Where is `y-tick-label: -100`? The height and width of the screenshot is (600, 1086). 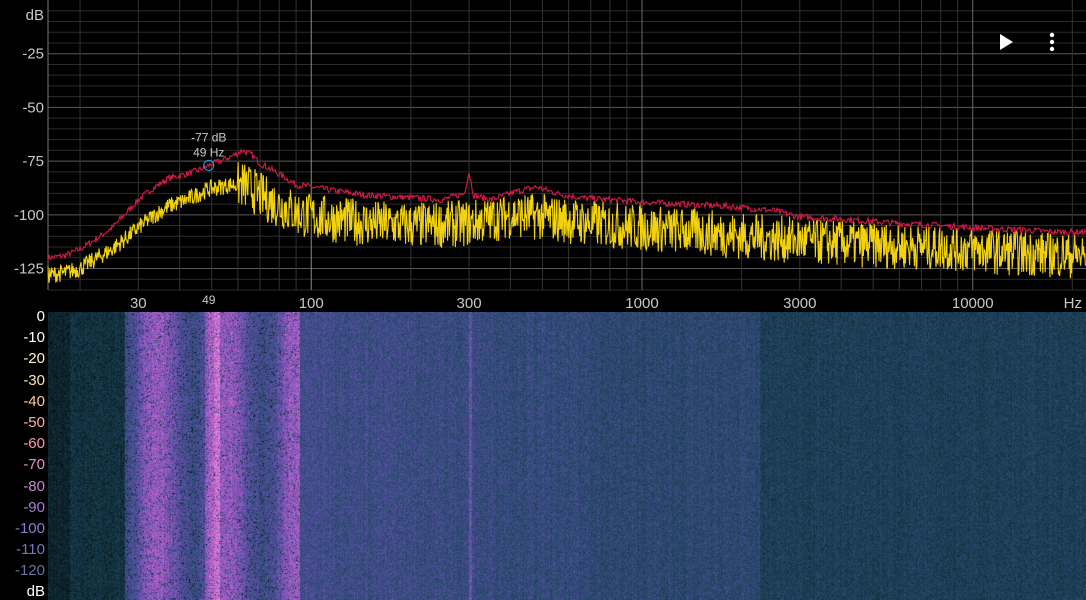
y-tick-label: -100 is located at coordinates (29, 215).